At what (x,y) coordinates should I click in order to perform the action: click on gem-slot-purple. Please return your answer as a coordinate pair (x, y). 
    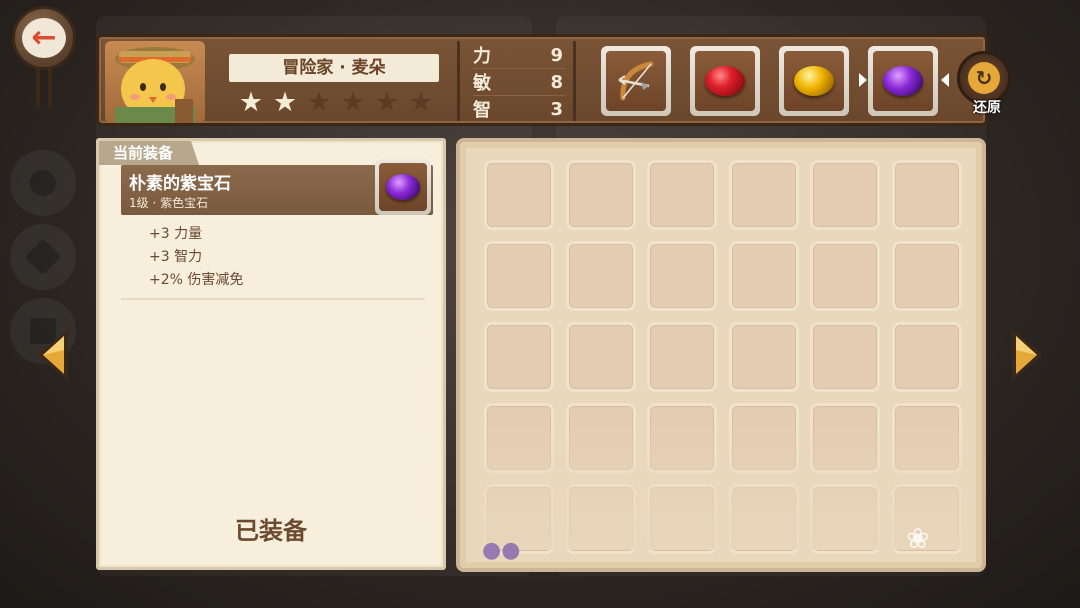
    Looking at the image, I should click on (903, 81).